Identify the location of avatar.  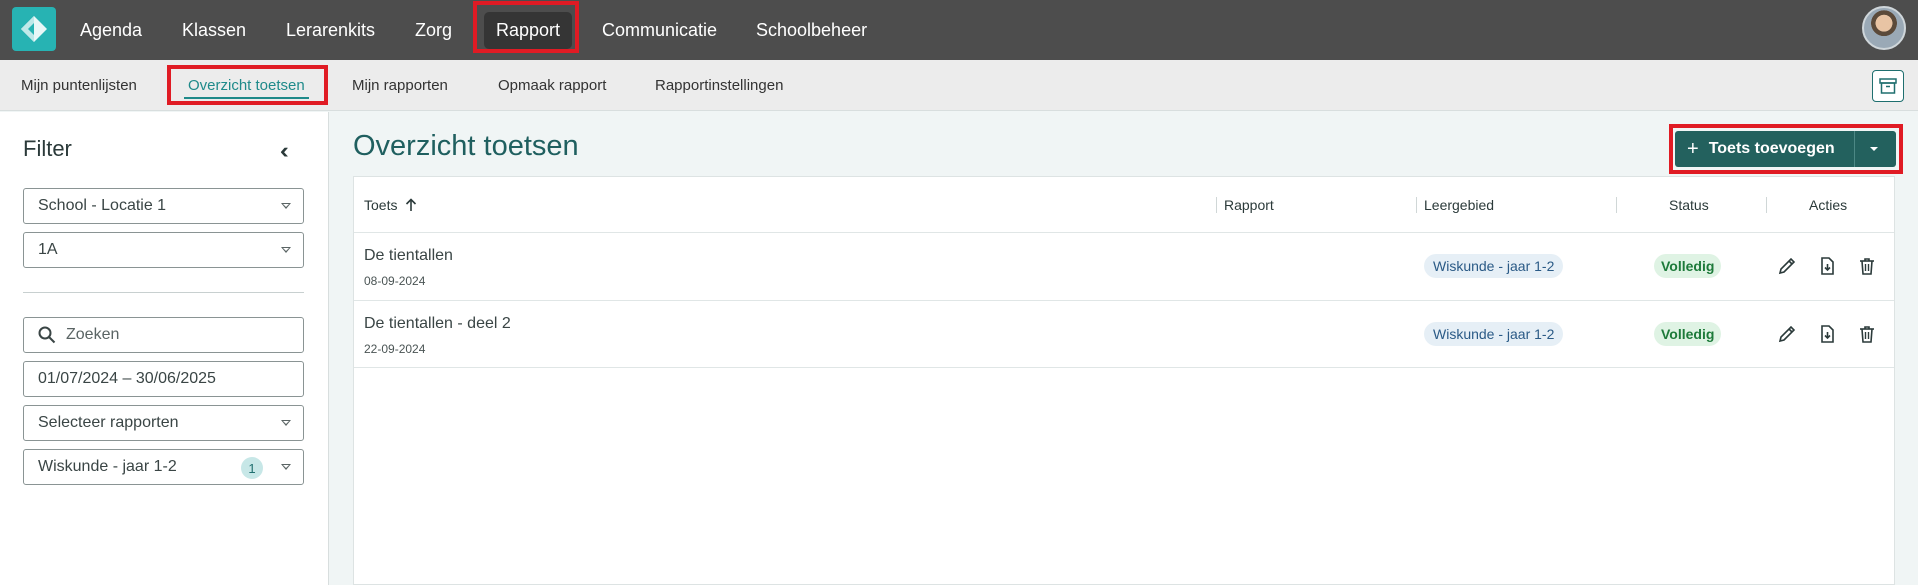
(1884, 28).